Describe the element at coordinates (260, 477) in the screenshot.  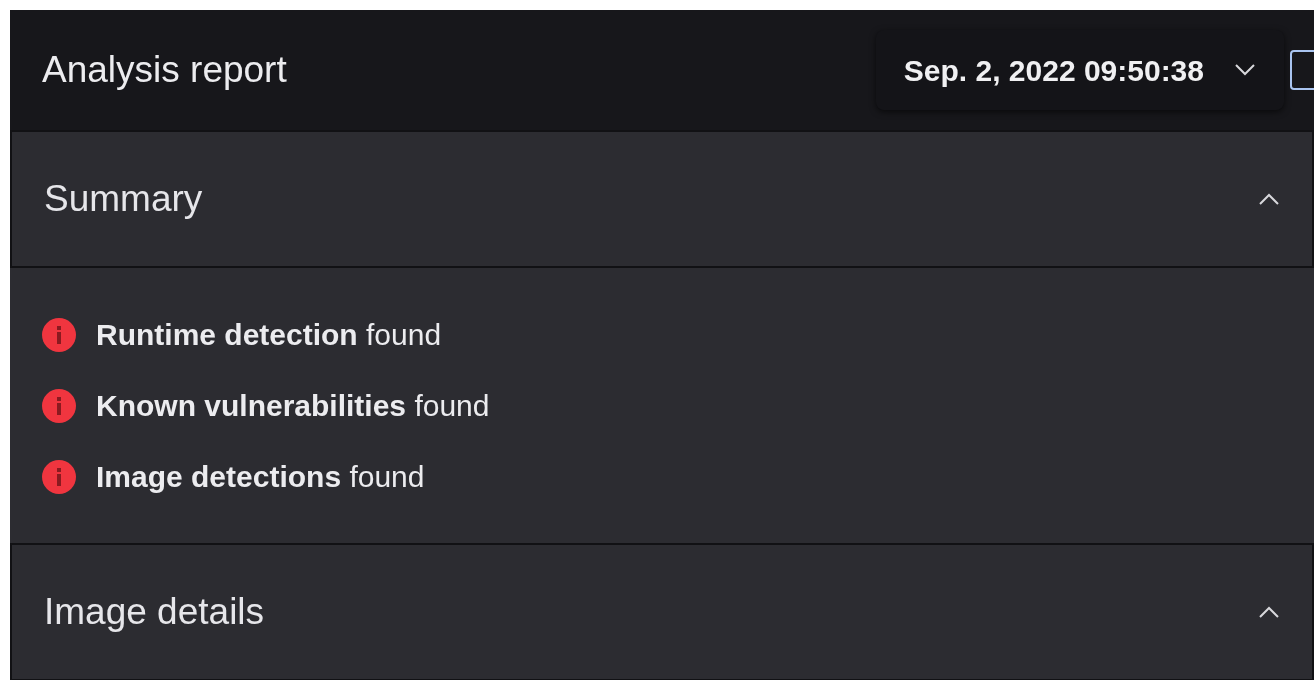
I see `finding-text: Image detections found` at that location.